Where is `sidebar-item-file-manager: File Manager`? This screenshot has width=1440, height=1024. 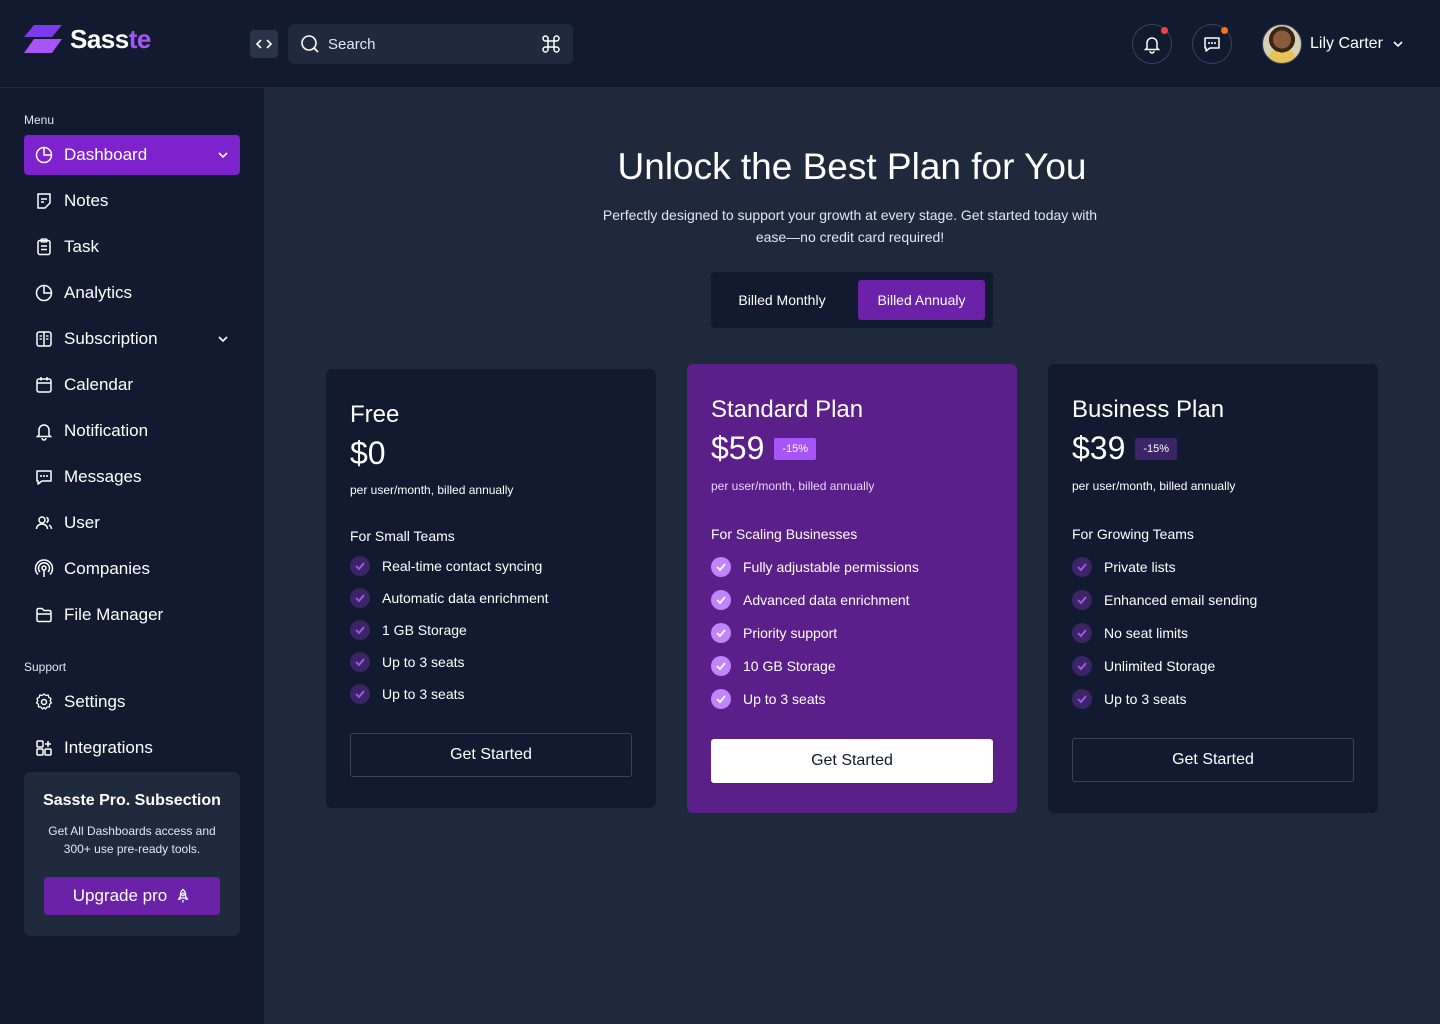 sidebar-item-file-manager: File Manager is located at coordinates (132, 615).